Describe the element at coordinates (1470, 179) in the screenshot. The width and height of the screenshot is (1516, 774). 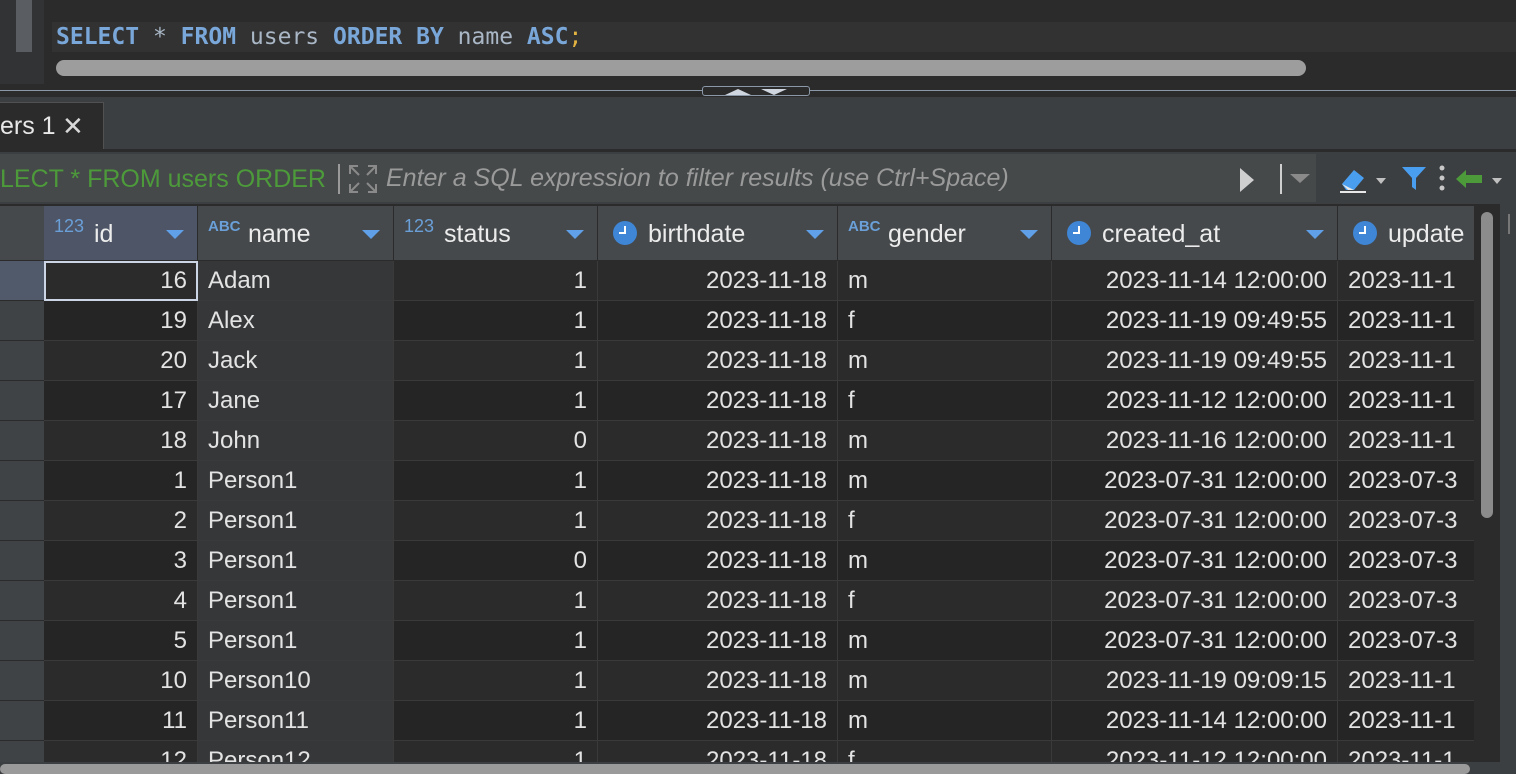
I see `history-back-icon` at that location.